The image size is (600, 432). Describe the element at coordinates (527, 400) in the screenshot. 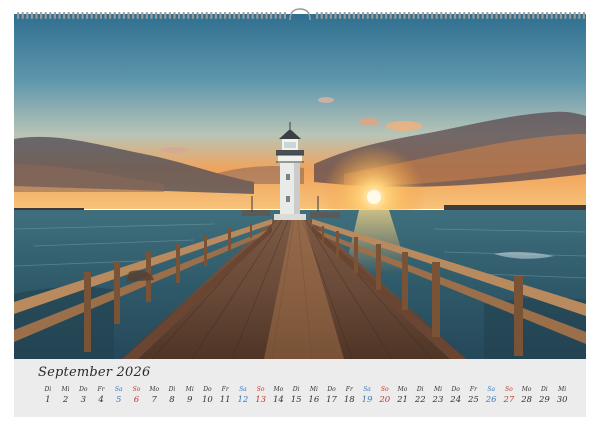

I see `date-number: 28` at that location.